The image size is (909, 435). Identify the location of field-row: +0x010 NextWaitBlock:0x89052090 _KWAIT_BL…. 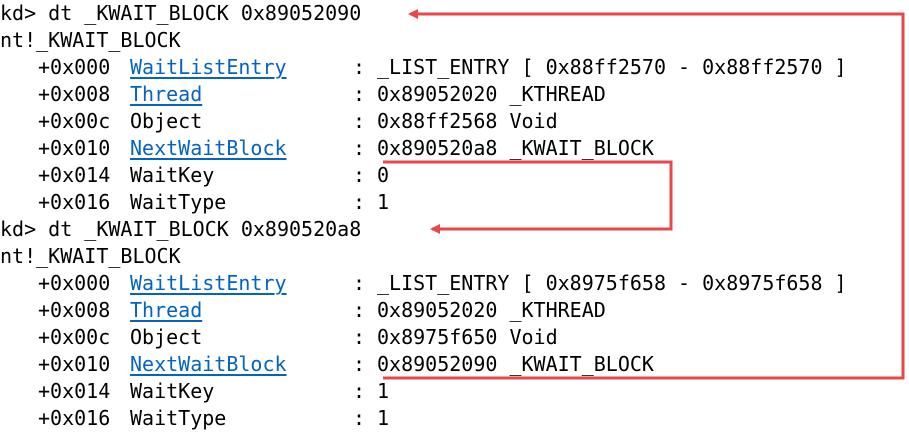
(454, 364).